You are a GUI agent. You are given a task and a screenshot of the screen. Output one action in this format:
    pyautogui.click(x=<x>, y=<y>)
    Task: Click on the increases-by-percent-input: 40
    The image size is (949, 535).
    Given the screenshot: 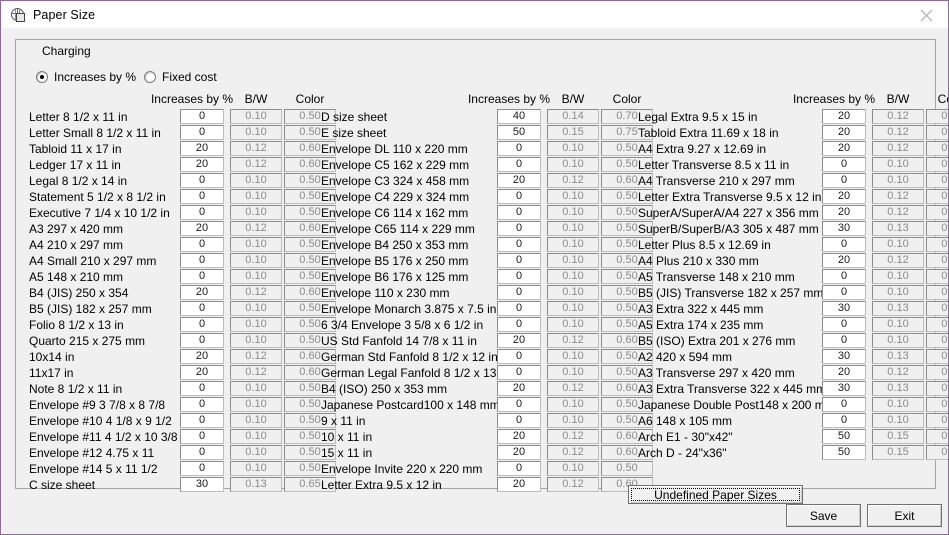 What is the action you would take?
    pyautogui.click(x=519, y=116)
    